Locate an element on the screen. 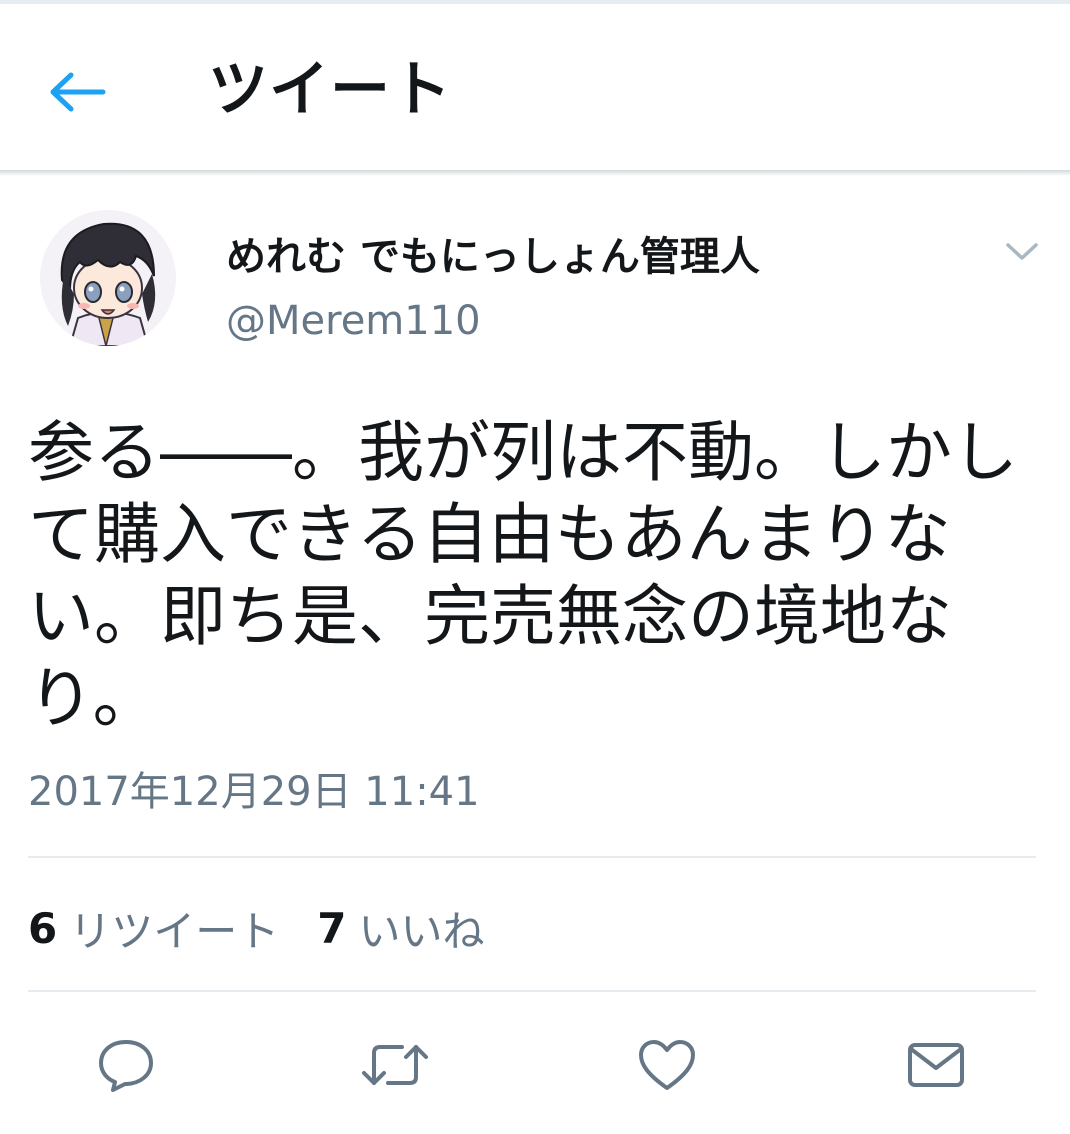 The image size is (1070, 1134). author-handle: @Merem110 is located at coordinates (353, 321).